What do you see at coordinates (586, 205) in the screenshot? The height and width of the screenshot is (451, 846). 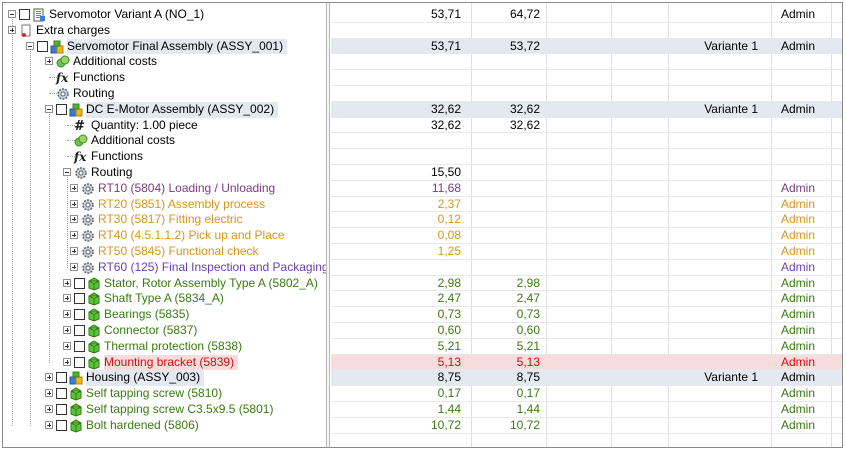 I see `grid-row: 2,37 Admin` at bounding box center [586, 205].